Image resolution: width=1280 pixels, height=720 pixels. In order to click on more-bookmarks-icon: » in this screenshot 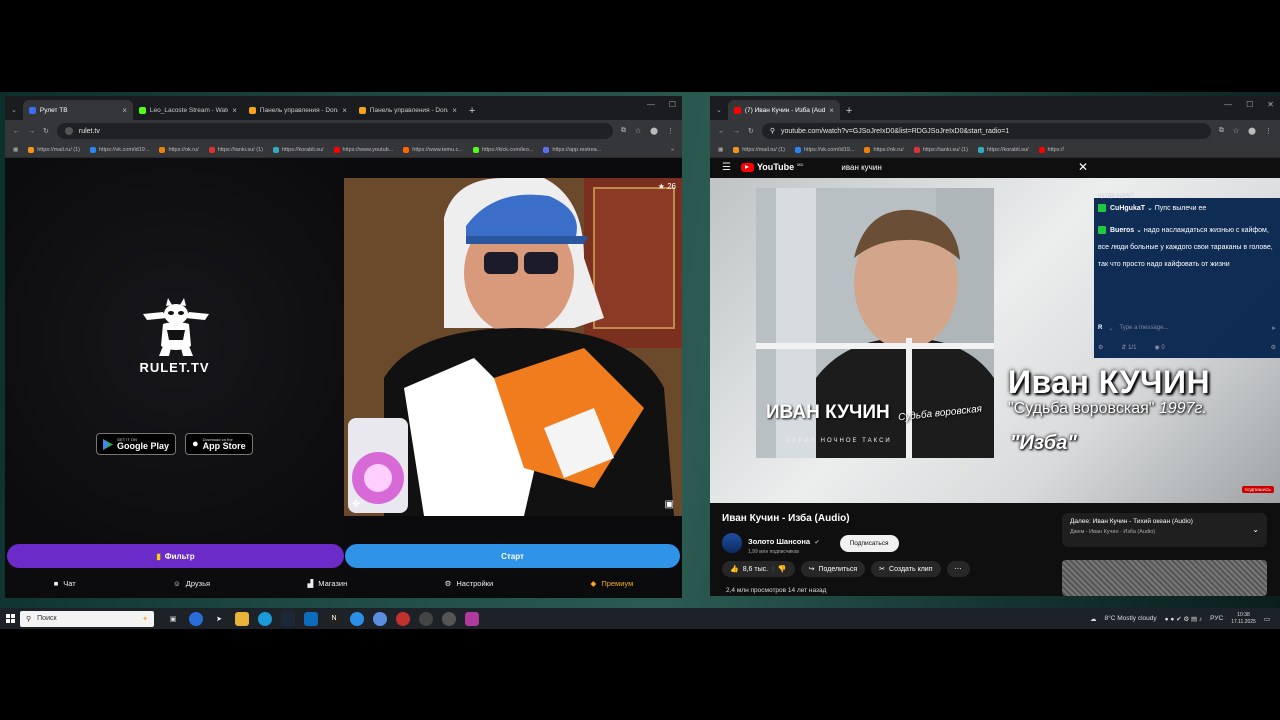, I will do `click(672, 150)`.